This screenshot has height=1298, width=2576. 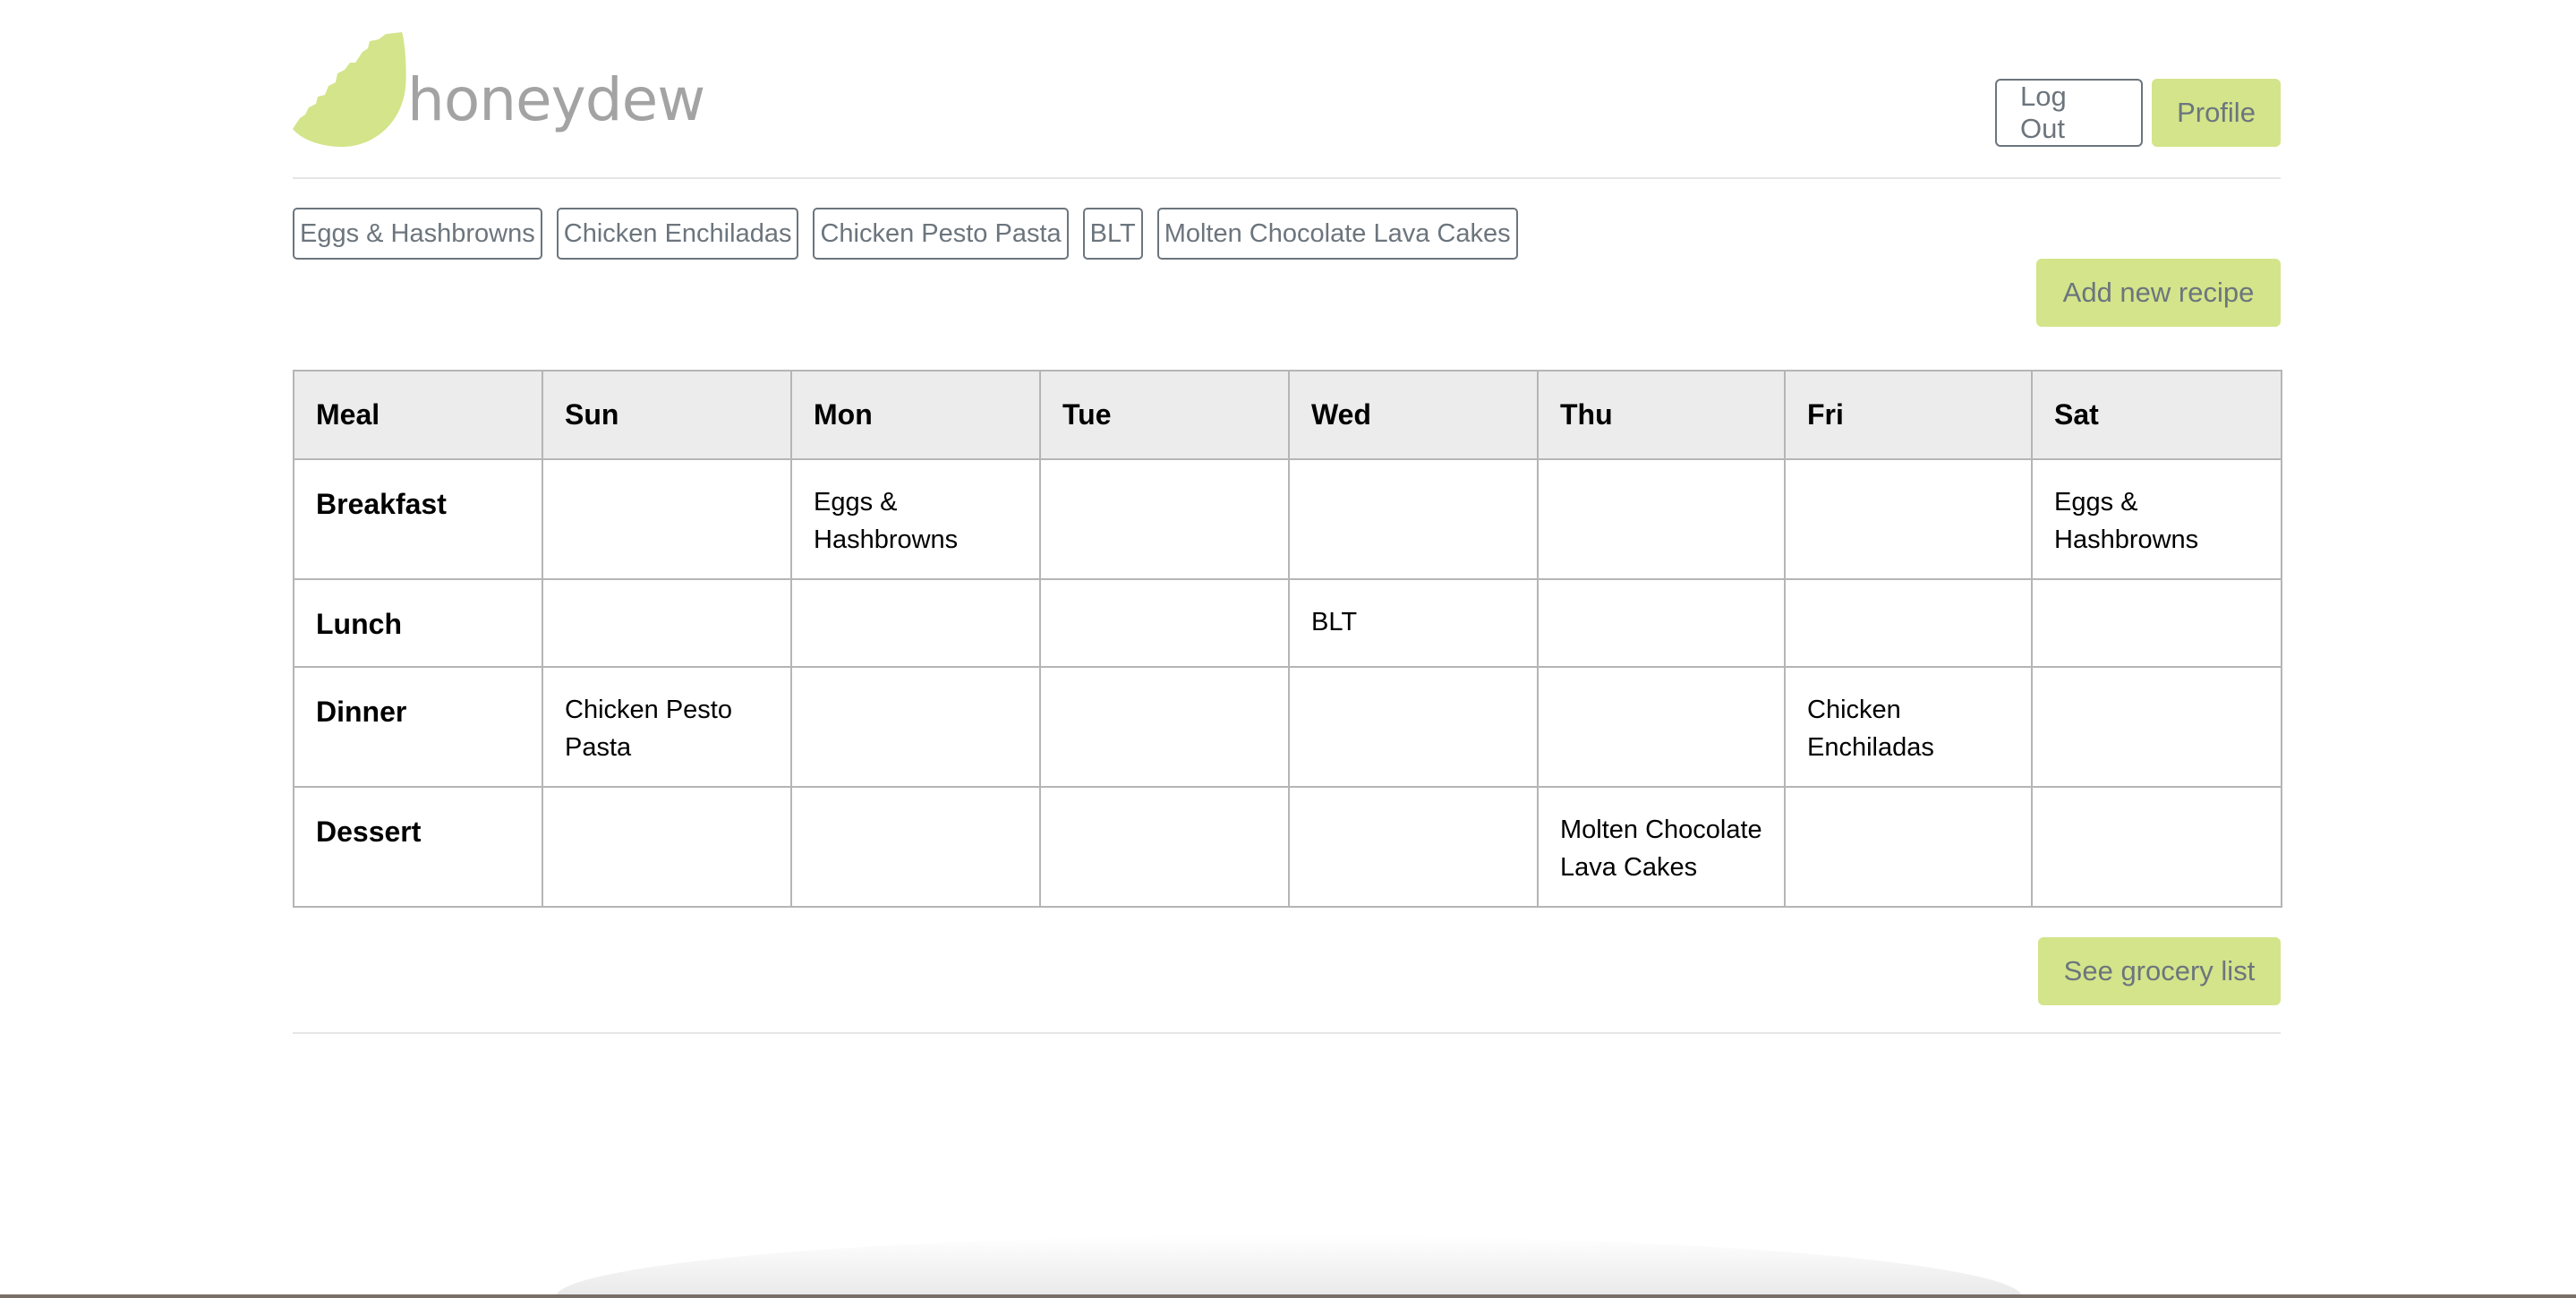 What do you see at coordinates (417, 234) in the screenshot?
I see `recipe-chip-eggs-hashbrowns: Eggs & Hashbrowns` at bounding box center [417, 234].